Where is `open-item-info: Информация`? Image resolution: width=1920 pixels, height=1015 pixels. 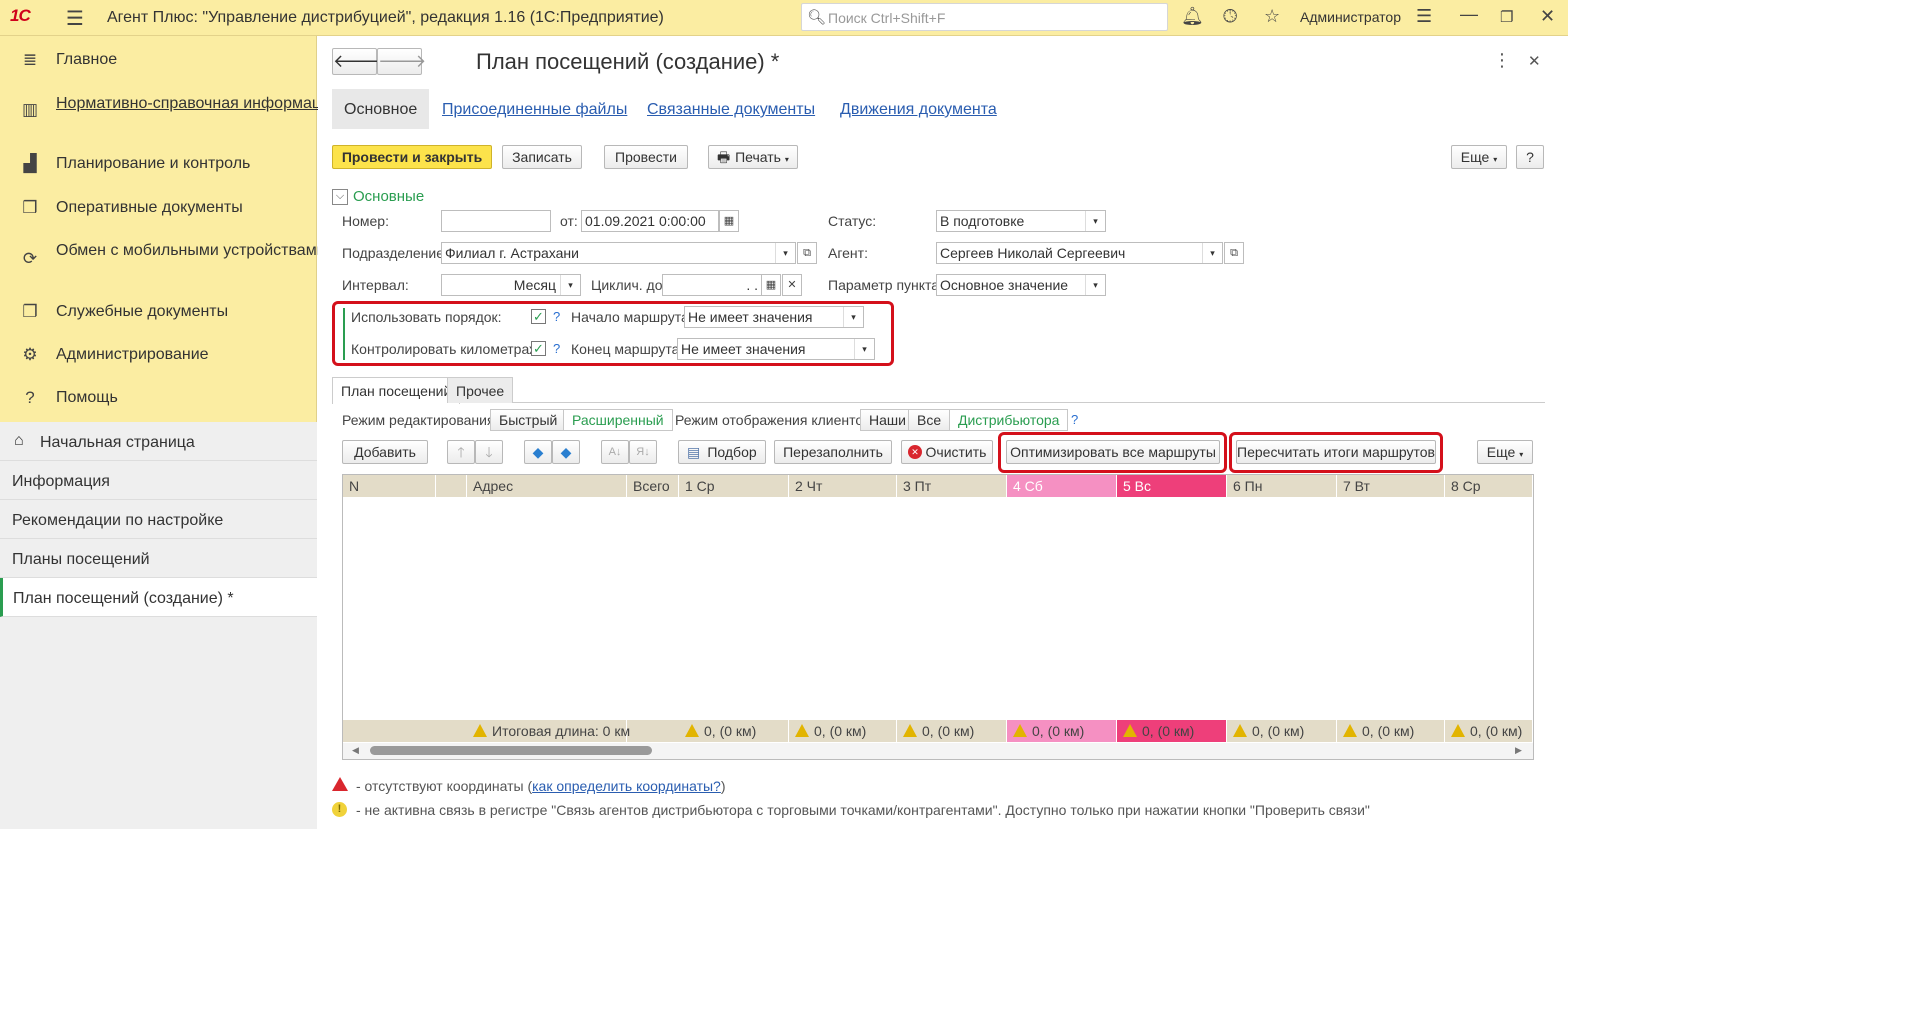 open-item-info: Информация is located at coordinates (158, 480).